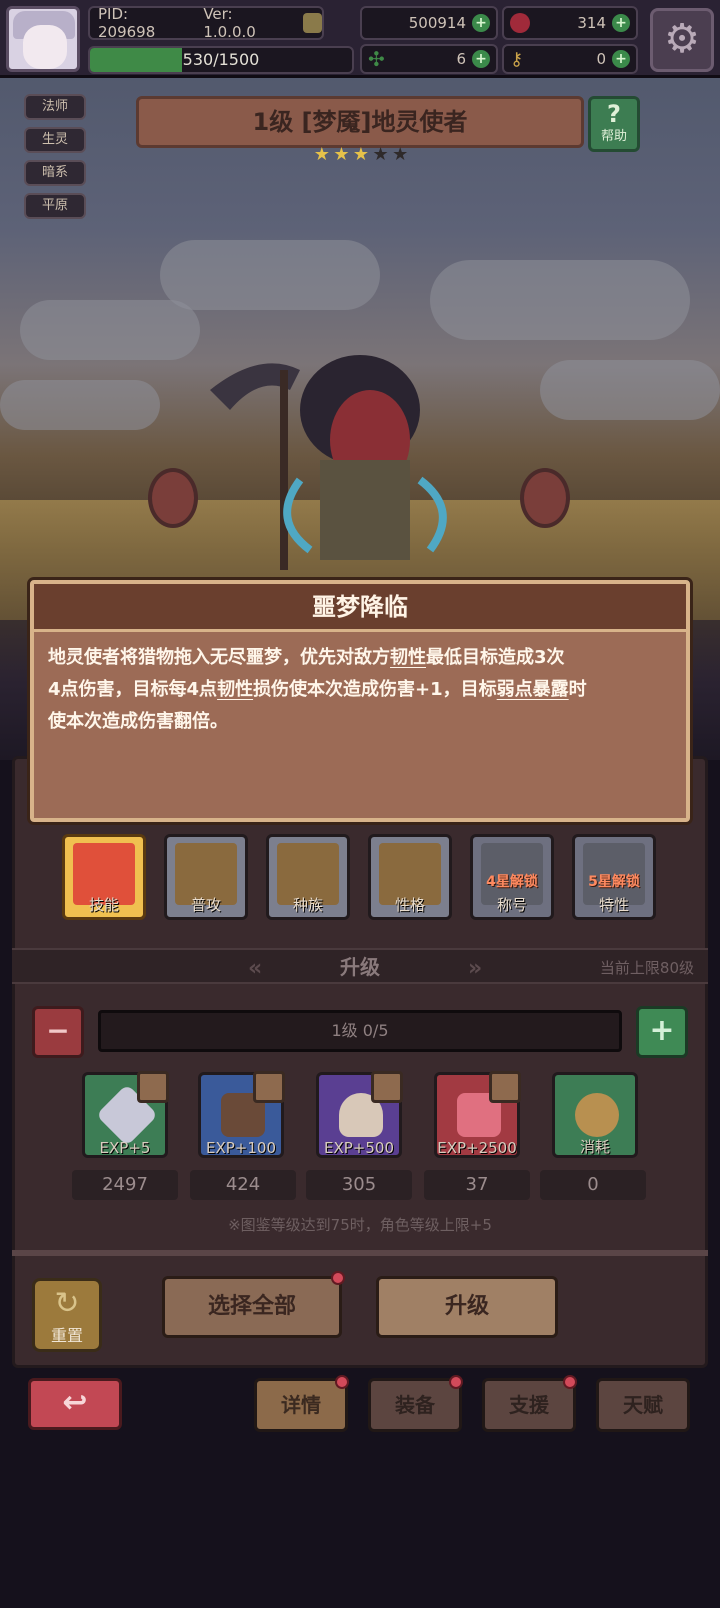 The image size is (720, 1608). Describe the element at coordinates (614, 114) in the screenshot. I see `question-icon: ?` at that location.